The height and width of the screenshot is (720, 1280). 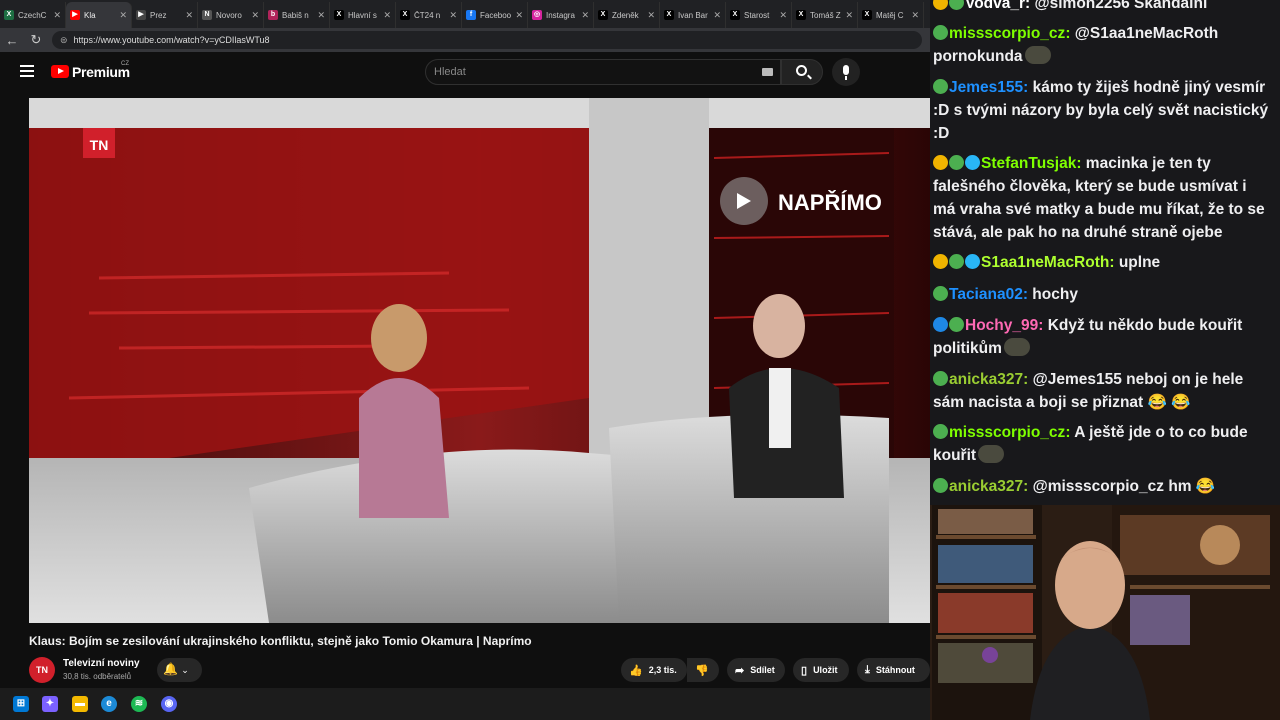 What do you see at coordinates (846, 72) in the screenshot?
I see `voice-search-icon` at bounding box center [846, 72].